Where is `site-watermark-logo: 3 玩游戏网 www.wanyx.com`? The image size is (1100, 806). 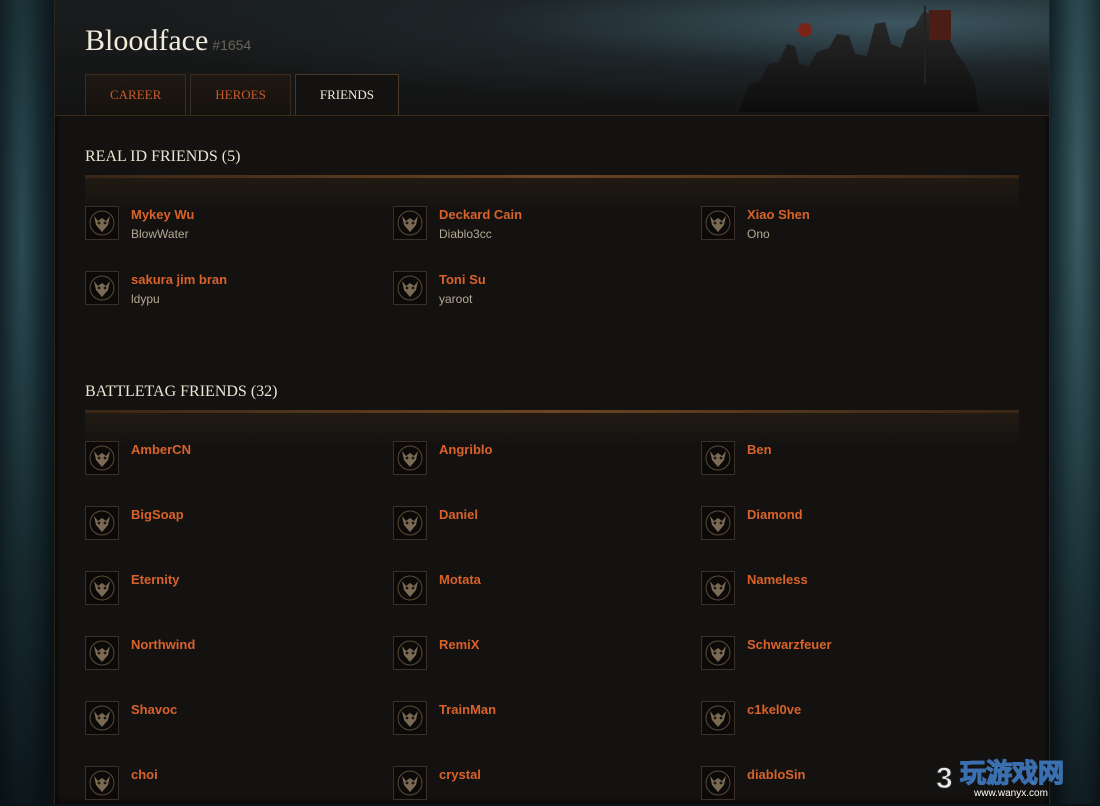 site-watermark-logo: 3 玩游戏网 www.wanyx.com is located at coordinates (1000, 778).